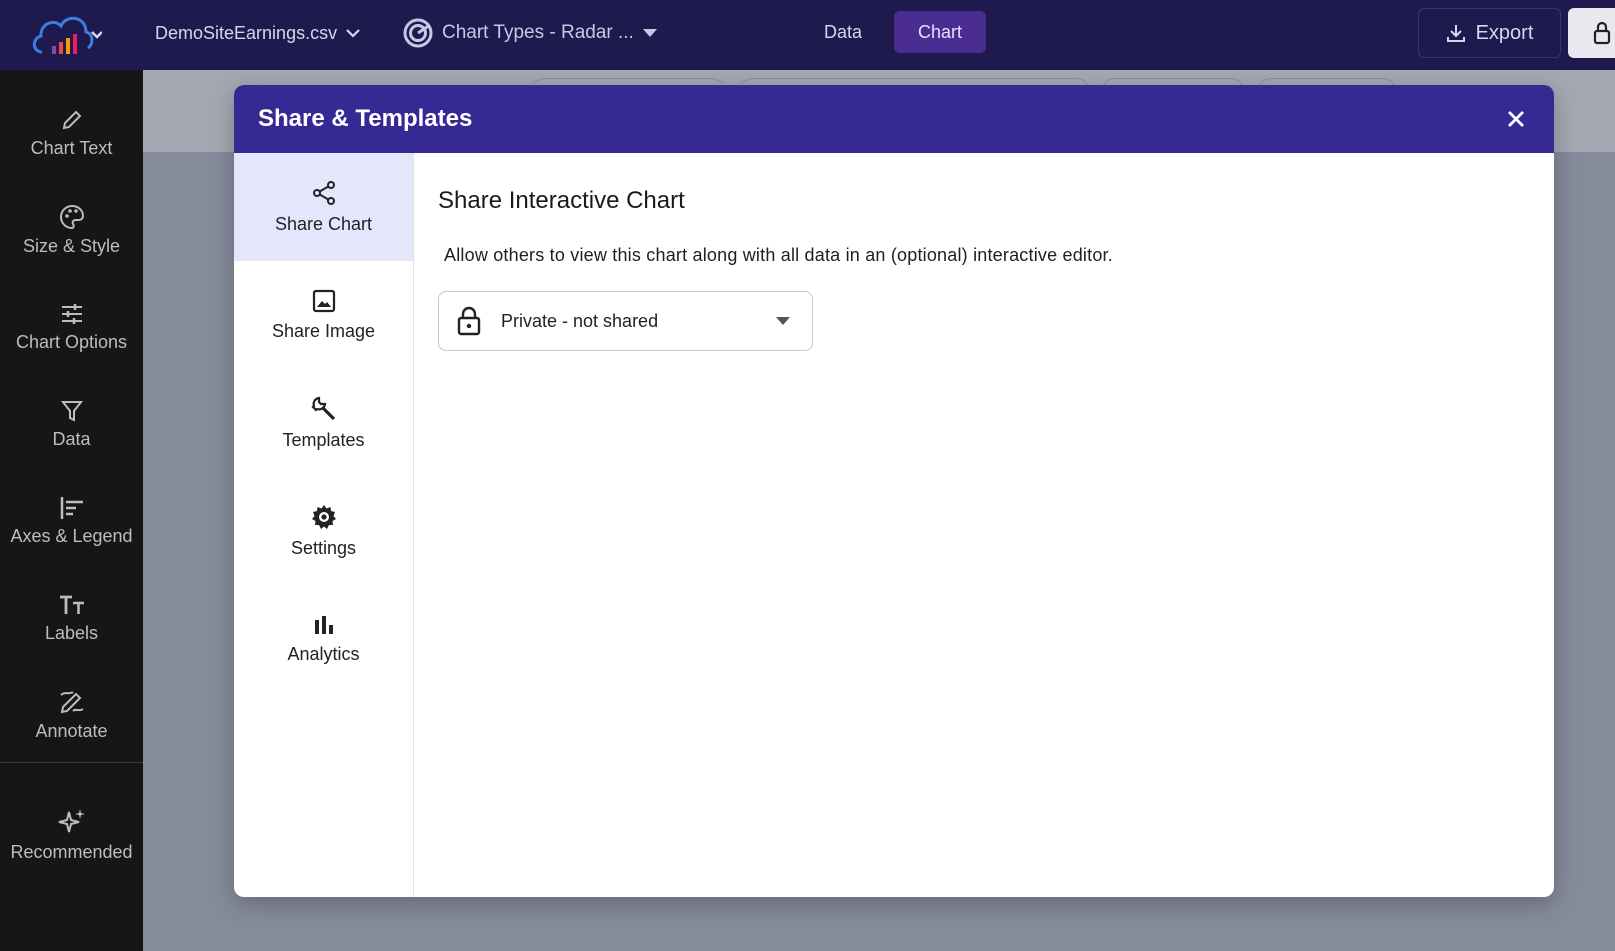  I want to click on nav-label: Analytics, so click(323, 653).